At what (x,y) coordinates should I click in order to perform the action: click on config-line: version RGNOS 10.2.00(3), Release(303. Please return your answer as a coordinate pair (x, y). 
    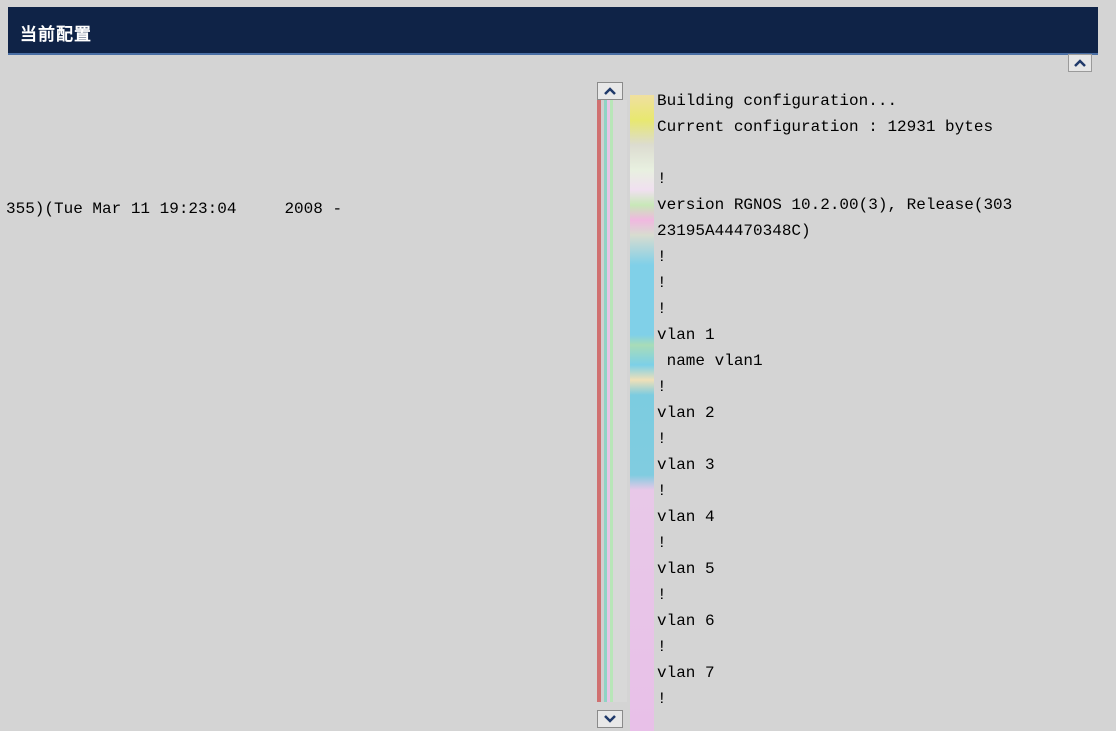
    Looking at the image, I should click on (835, 205).